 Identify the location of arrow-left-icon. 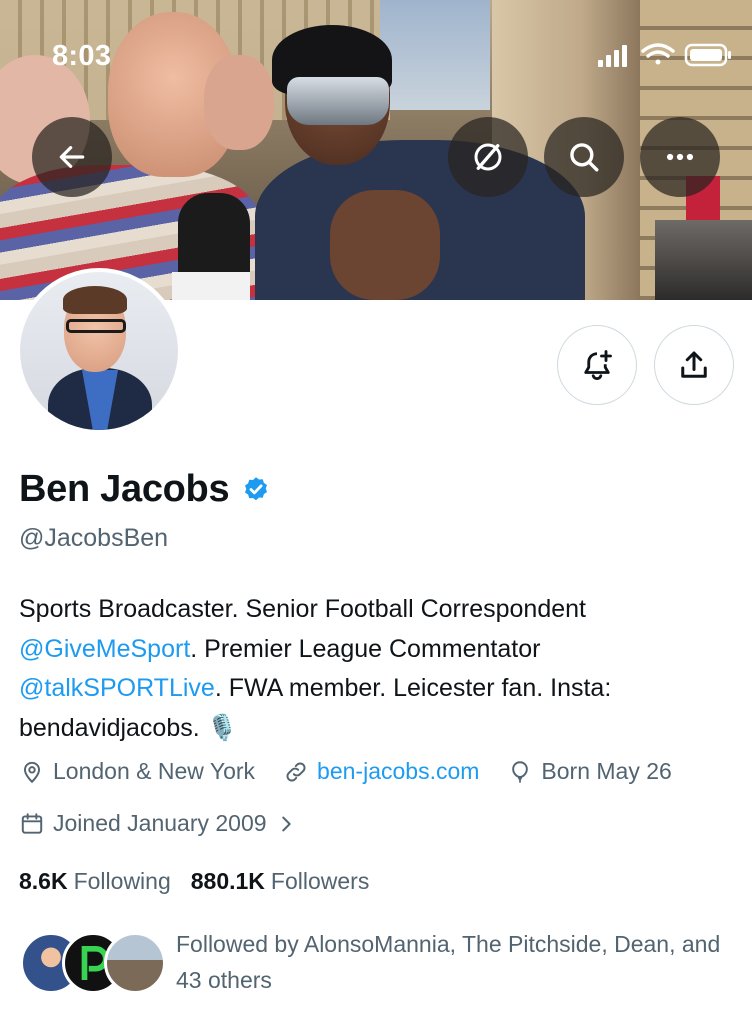
(72, 157).